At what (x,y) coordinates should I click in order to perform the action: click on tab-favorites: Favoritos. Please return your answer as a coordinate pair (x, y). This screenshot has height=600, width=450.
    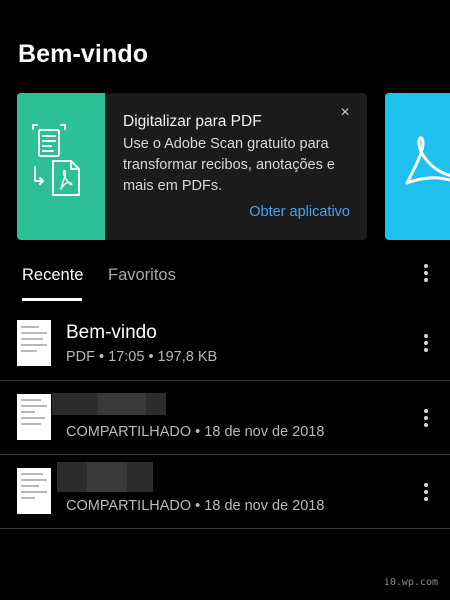
    Looking at the image, I should click on (142, 275).